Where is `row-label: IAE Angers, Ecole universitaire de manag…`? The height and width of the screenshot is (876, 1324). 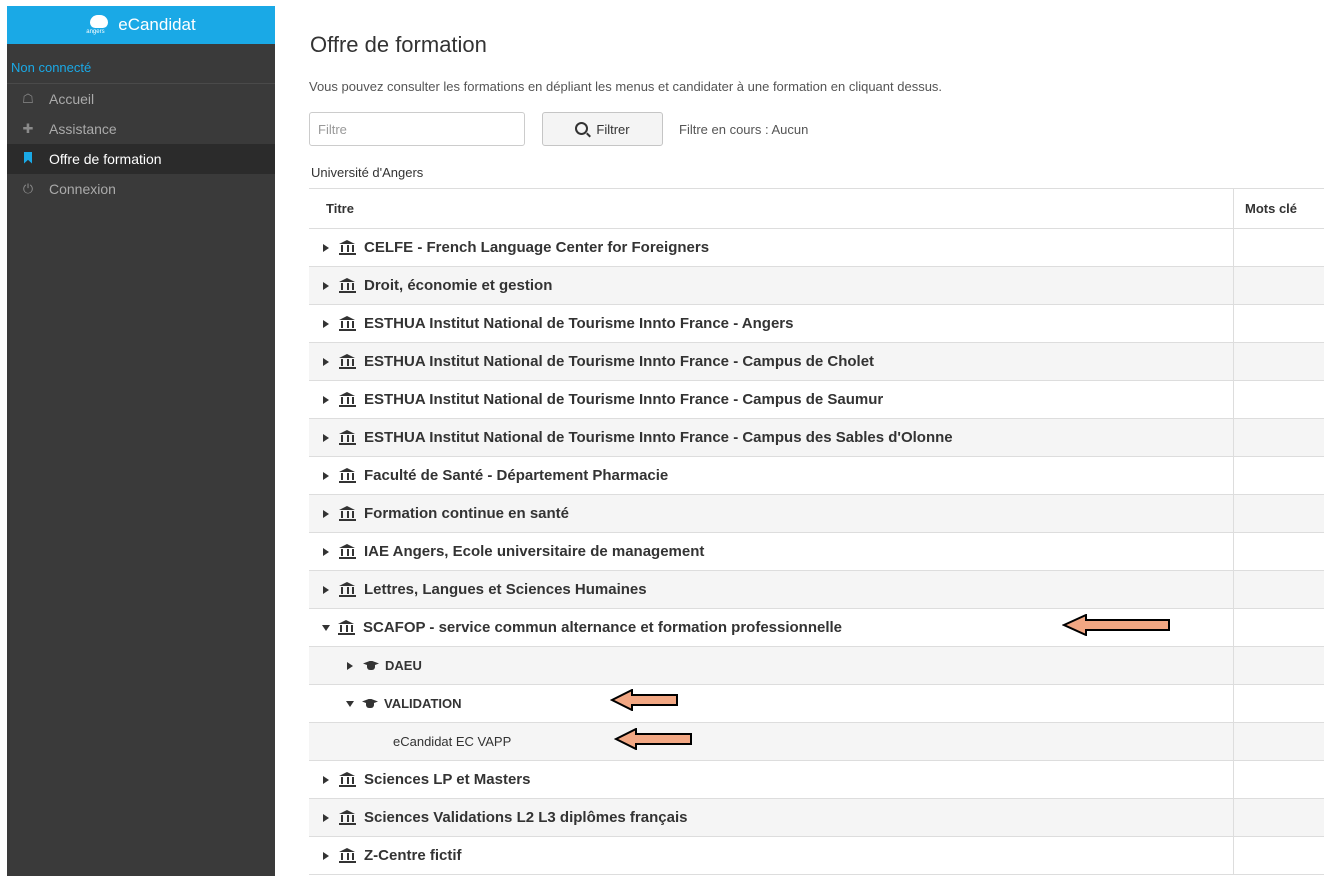
row-label: IAE Angers, Ecole universitaire de manag… is located at coordinates (534, 551).